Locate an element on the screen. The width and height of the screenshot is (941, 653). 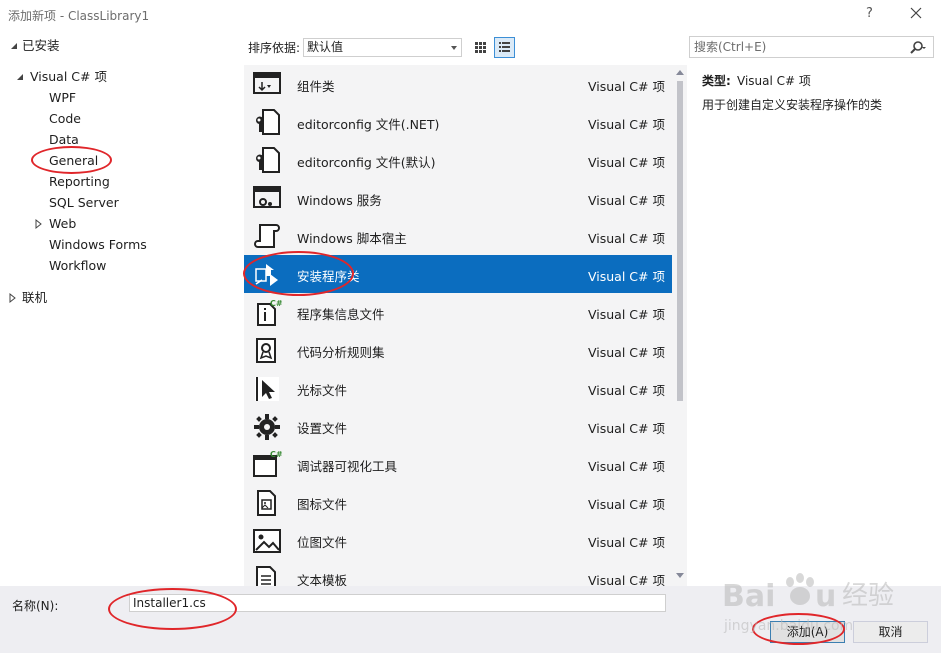
cancel-button: 取消 is located at coordinates (890, 632).